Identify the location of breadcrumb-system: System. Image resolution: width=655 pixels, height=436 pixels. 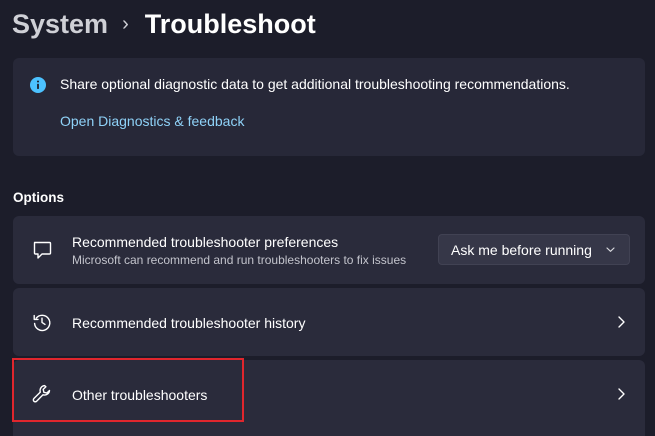
(60, 24).